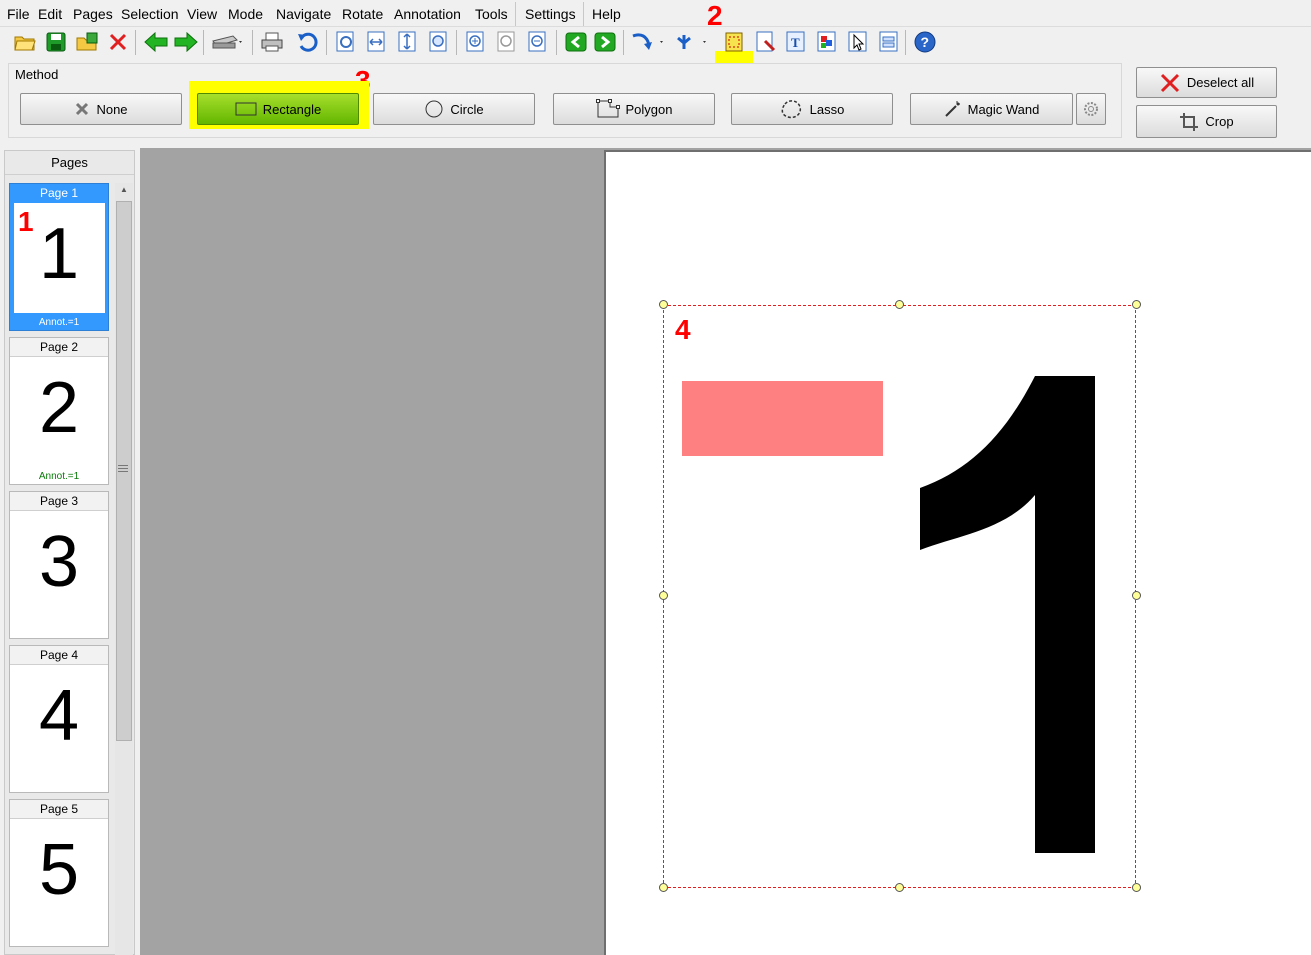  What do you see at coordinates (124, 569) in the screenshot?
I see `thumbnails-scrollbar: ▲` at bounding box center [124, 569].